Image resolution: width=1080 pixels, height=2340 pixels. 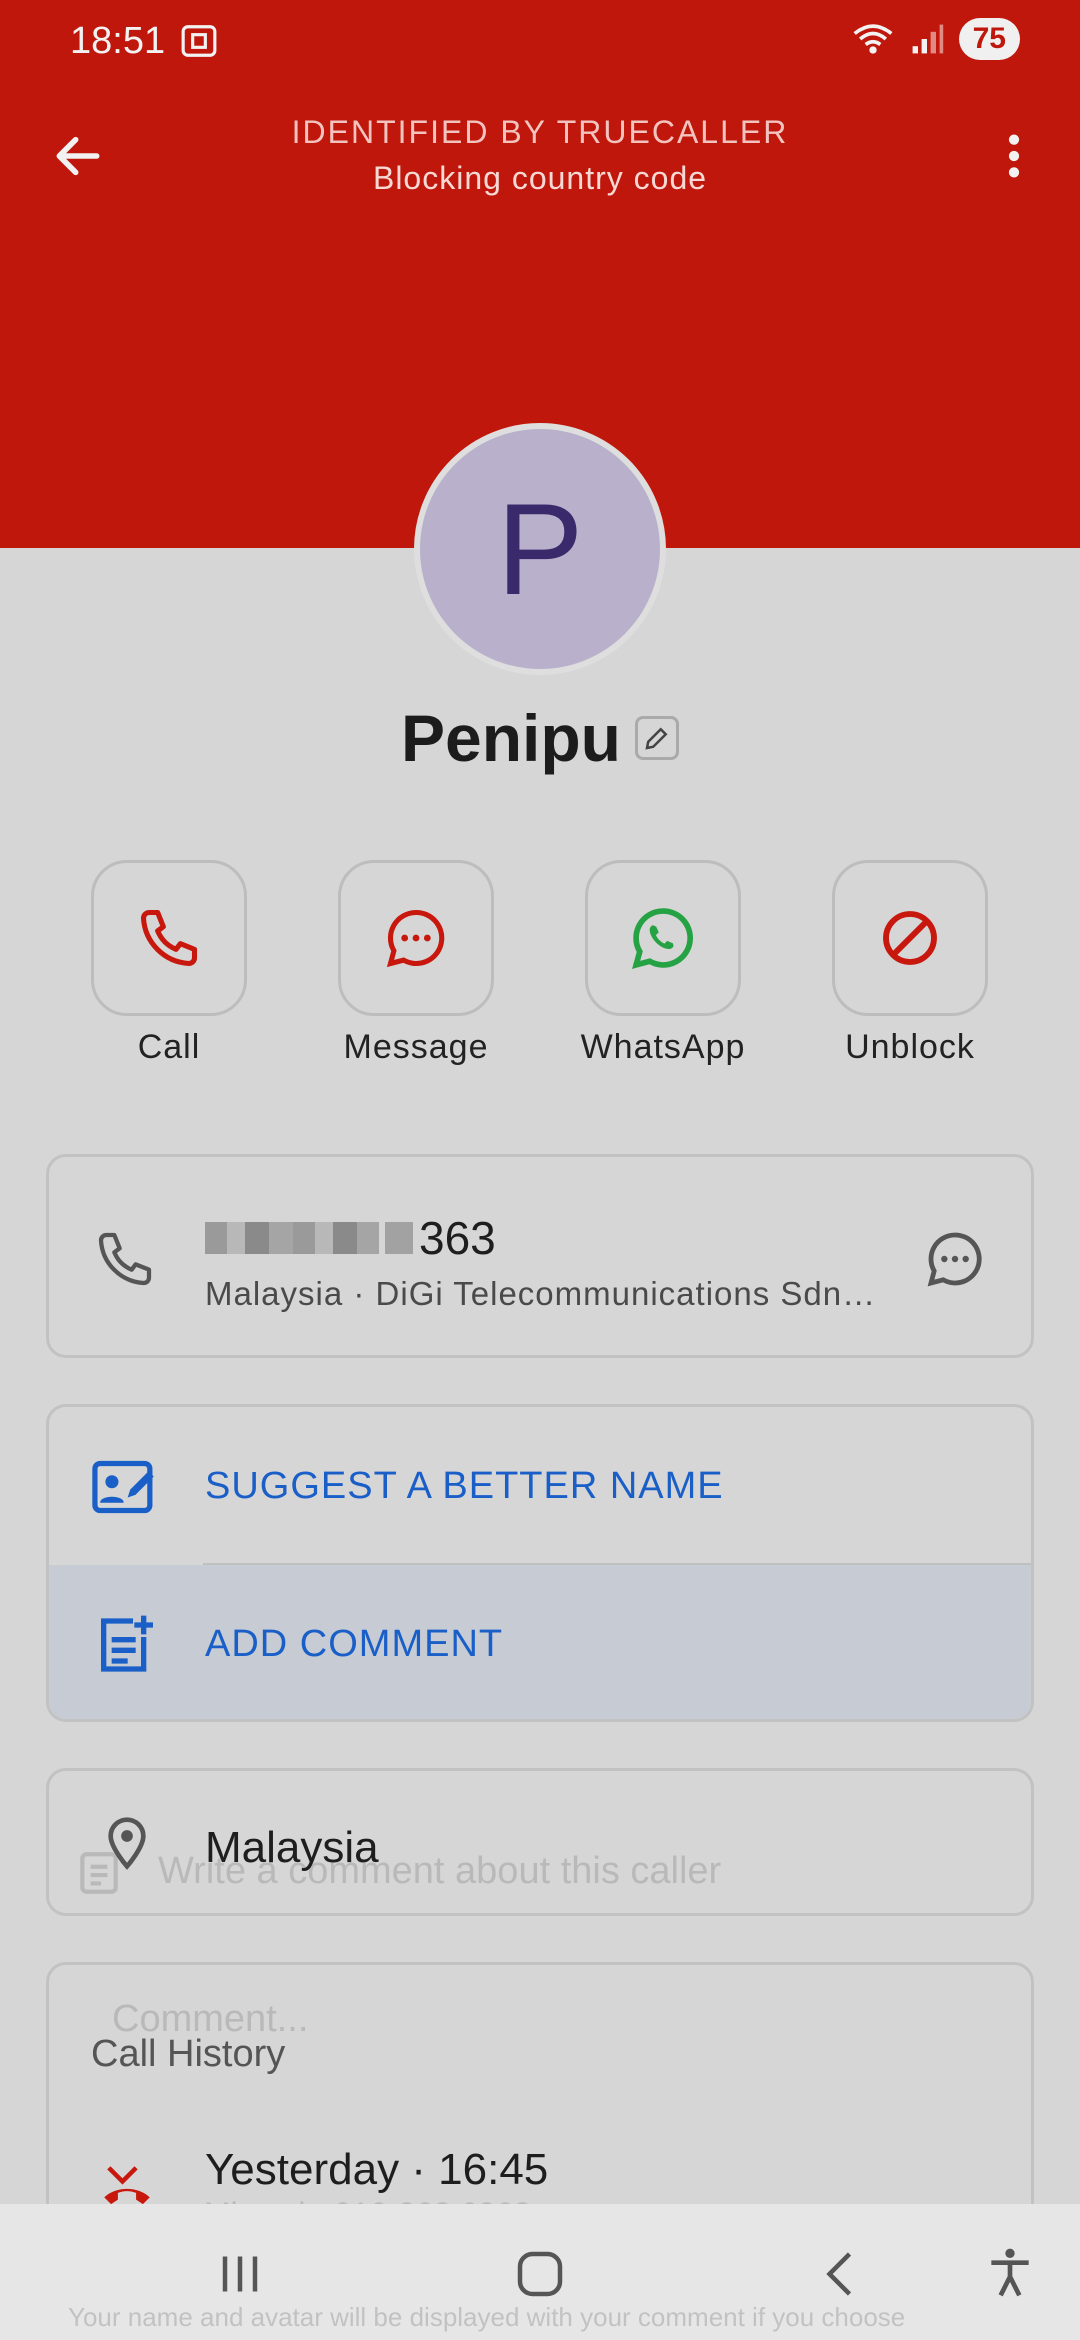 I want to click on avatar-initial: P, so click(x=540, y=549).